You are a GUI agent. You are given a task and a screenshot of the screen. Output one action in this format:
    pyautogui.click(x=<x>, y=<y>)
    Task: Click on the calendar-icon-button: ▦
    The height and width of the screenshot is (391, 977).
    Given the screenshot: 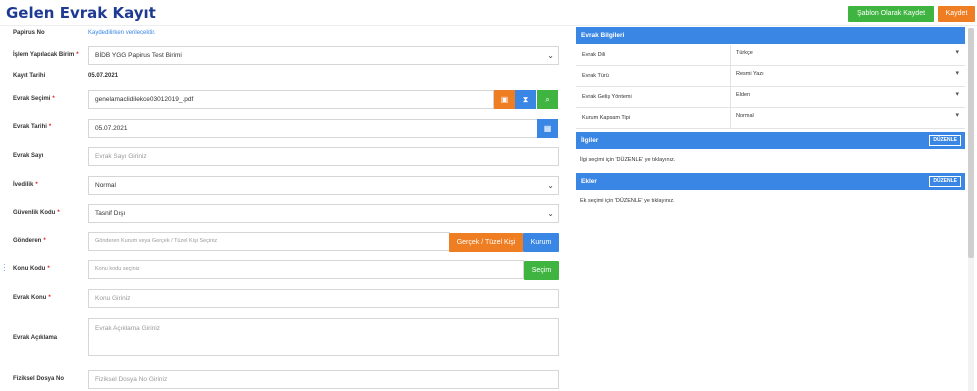 What is the action you would take?
    pyautogui.click(x=547, y=128)
    